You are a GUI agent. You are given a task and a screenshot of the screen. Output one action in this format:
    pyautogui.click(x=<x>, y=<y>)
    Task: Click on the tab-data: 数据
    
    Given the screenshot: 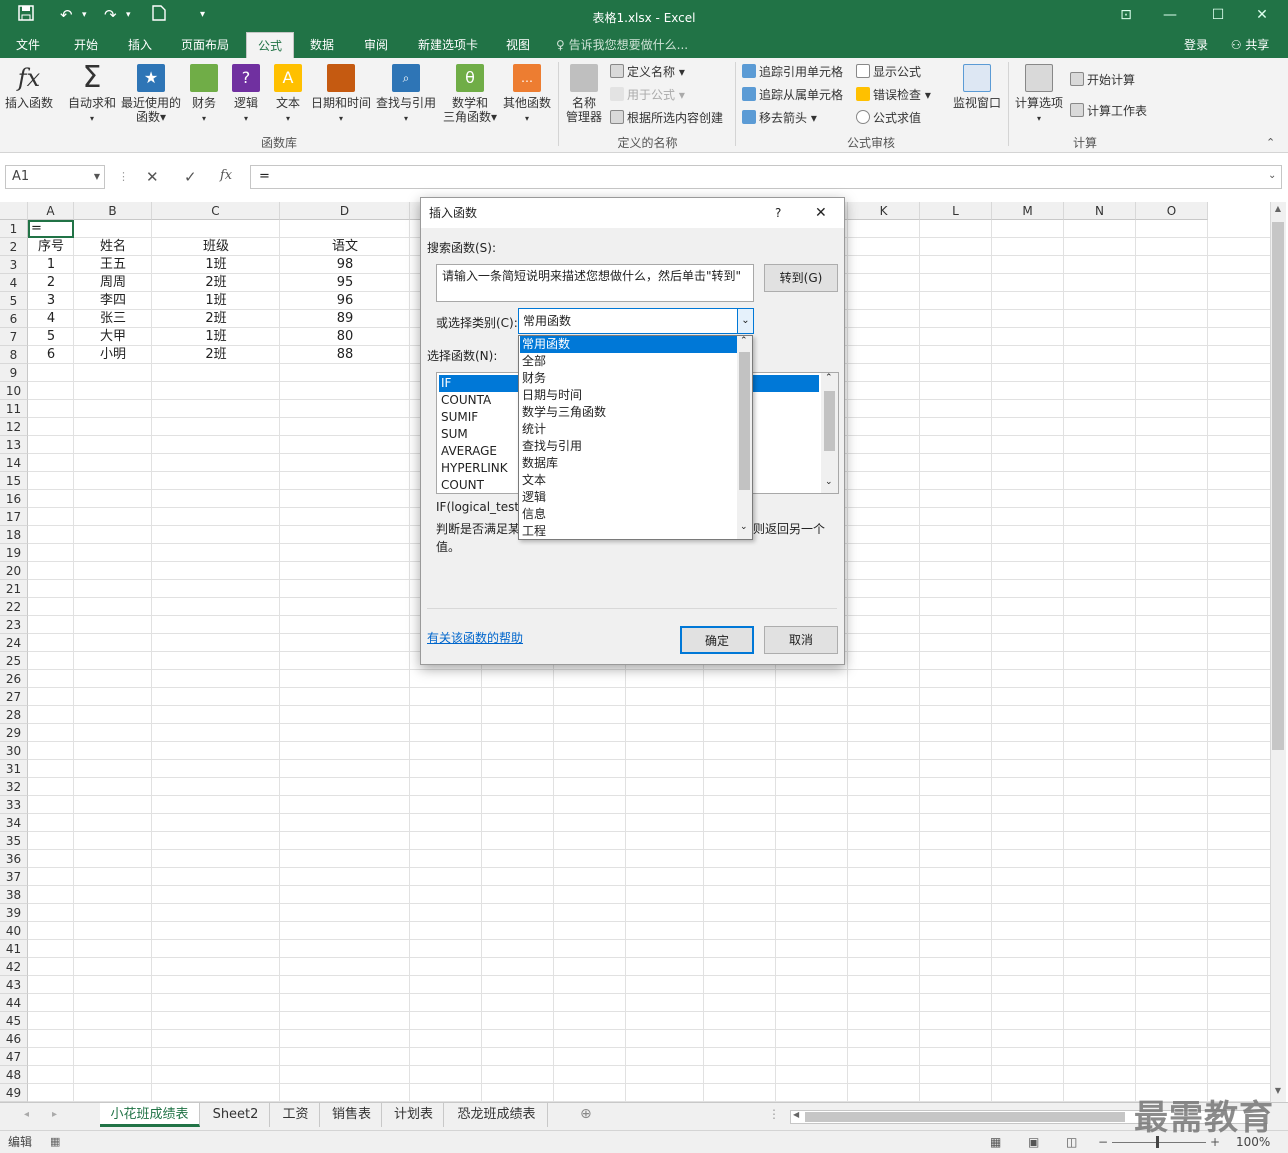 What is the action you would take?
    pyautogui.click(x=322, y=45)
    